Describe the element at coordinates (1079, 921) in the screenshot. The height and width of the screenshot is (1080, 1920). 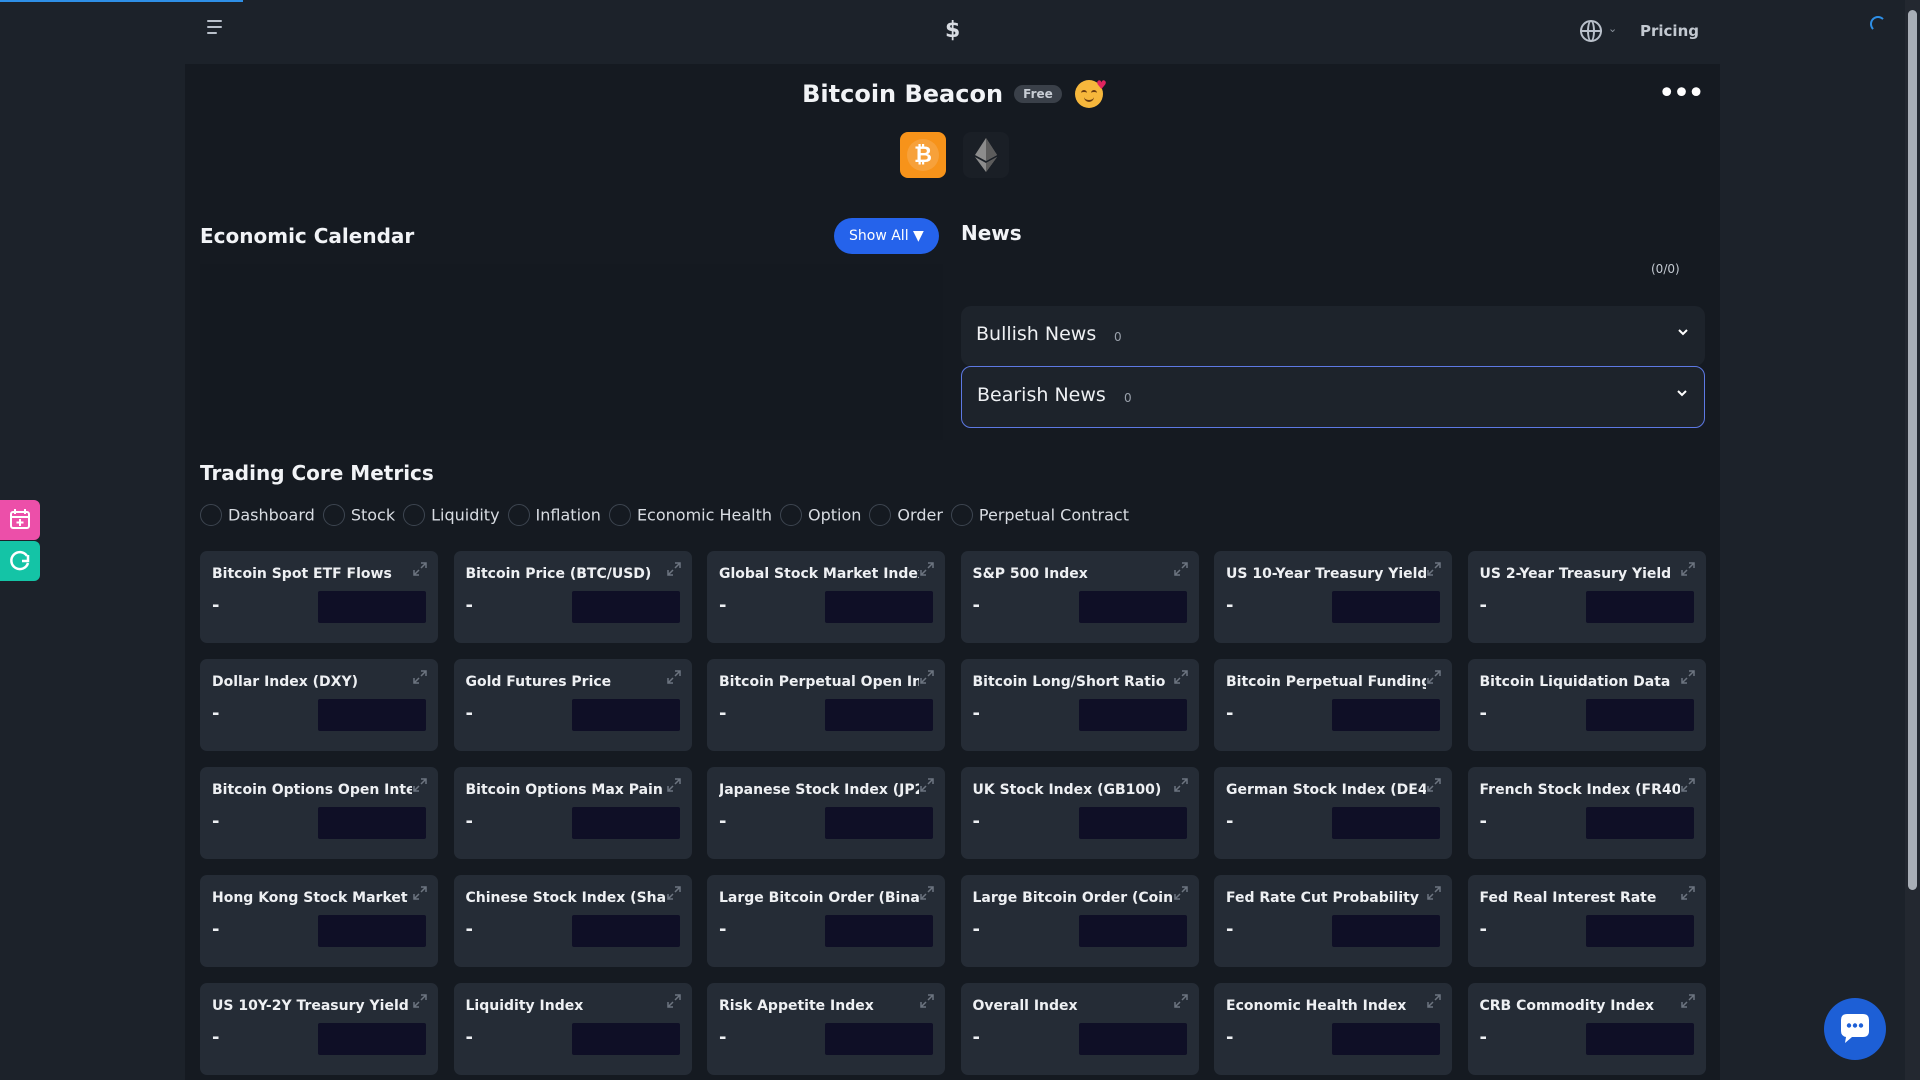
I see `metric-card: Large Bitcoin Order (Coinba -` at that location.